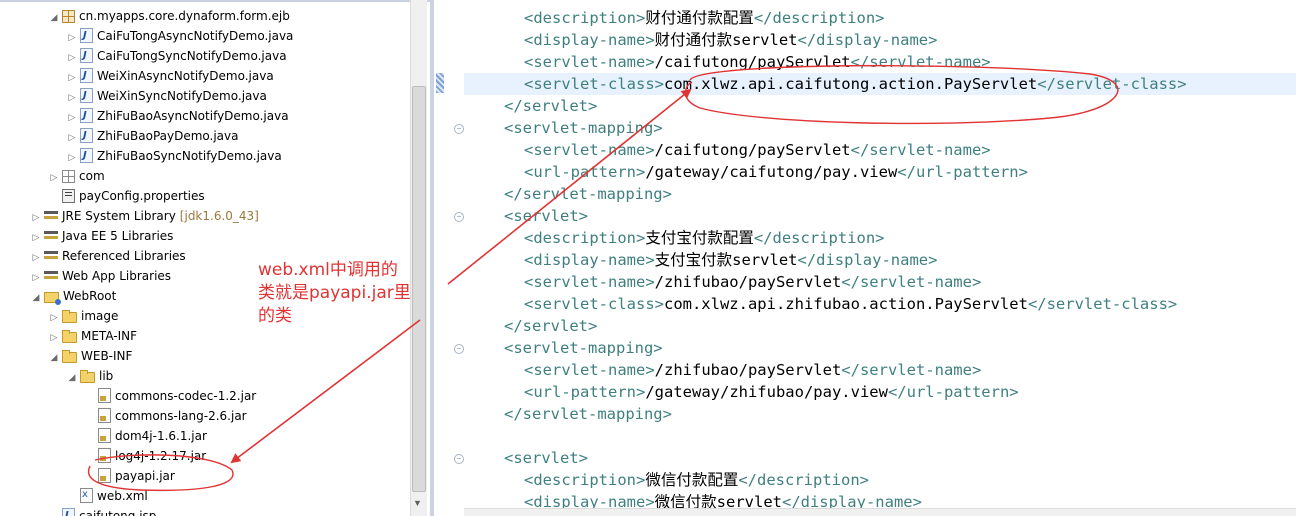 This screenshot has height=516, width=1296. I want to click on tree-item: web.xml, so click(107, 495).